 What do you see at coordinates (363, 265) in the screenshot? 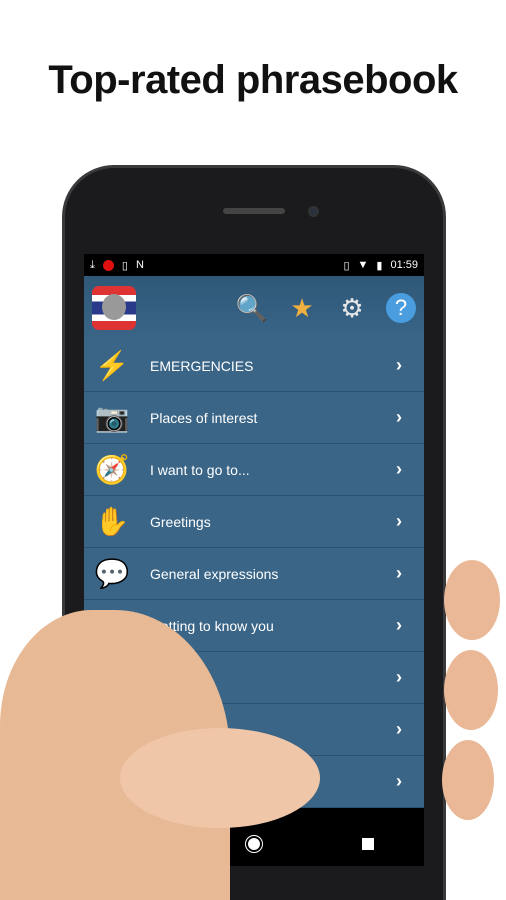
I see `wifi-icon: ▼` at bounding box center [363, 265].